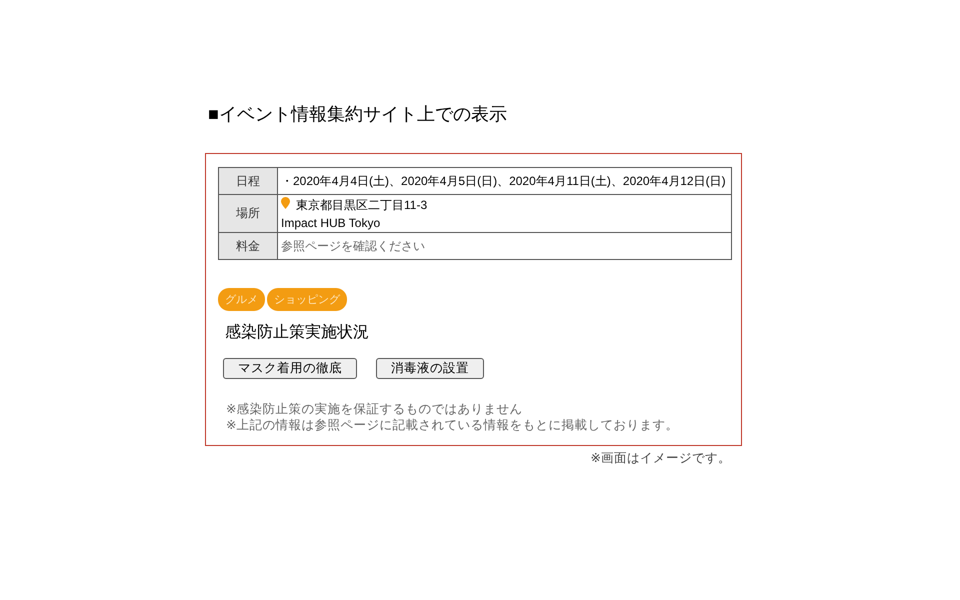 The image size is (960, 600). Describe the element at coordinates (285, 203) in the screenshot. I see `location-pin-icon` at that location.